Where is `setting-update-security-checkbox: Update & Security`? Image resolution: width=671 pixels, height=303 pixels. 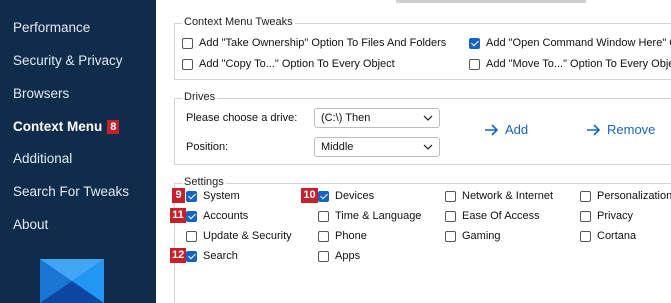 setting-update-security-checkbox: Update & Security is located at coordinates (239, 236).